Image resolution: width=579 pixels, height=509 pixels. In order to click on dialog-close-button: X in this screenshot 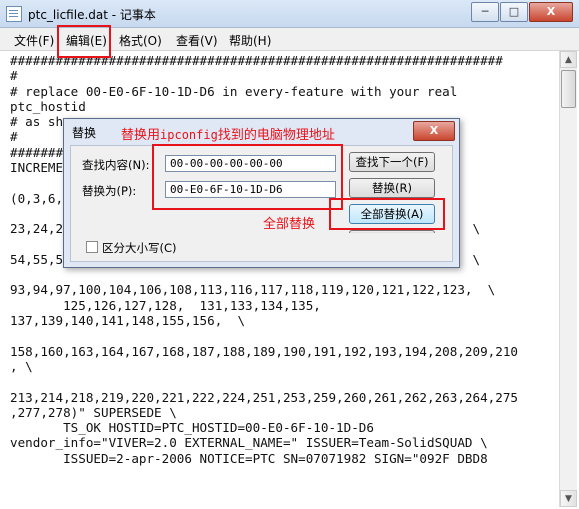, I will do `click(434, 131)`.